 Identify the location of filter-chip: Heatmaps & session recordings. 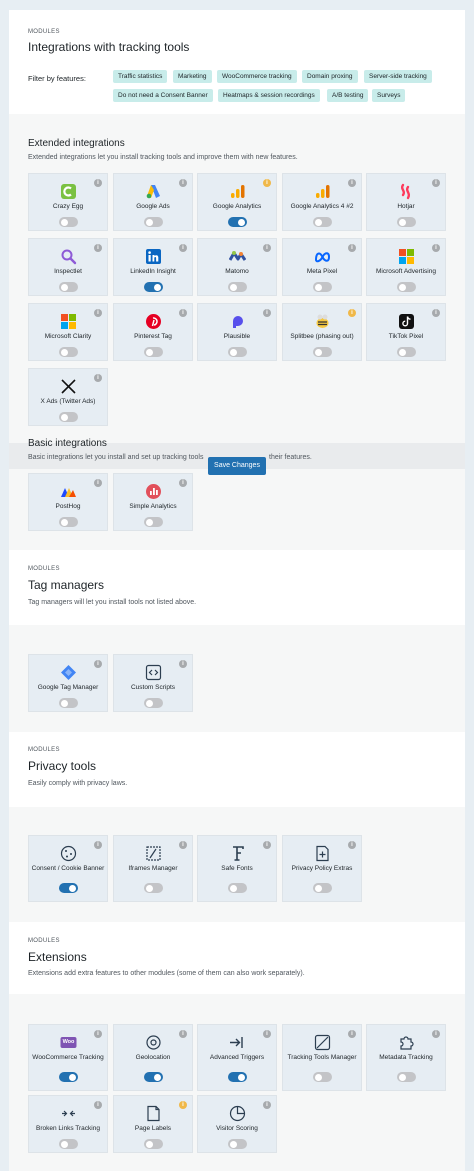
(269, 95).